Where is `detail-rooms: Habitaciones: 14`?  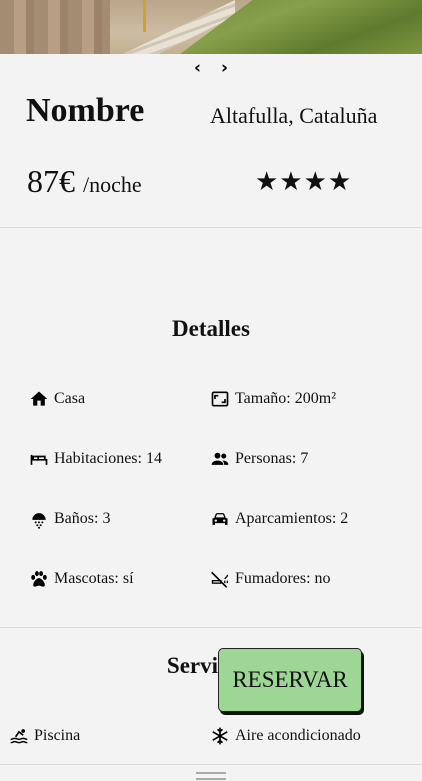 detail-rooms: Habitaciones: 14 is located at coordinates (95, 459).